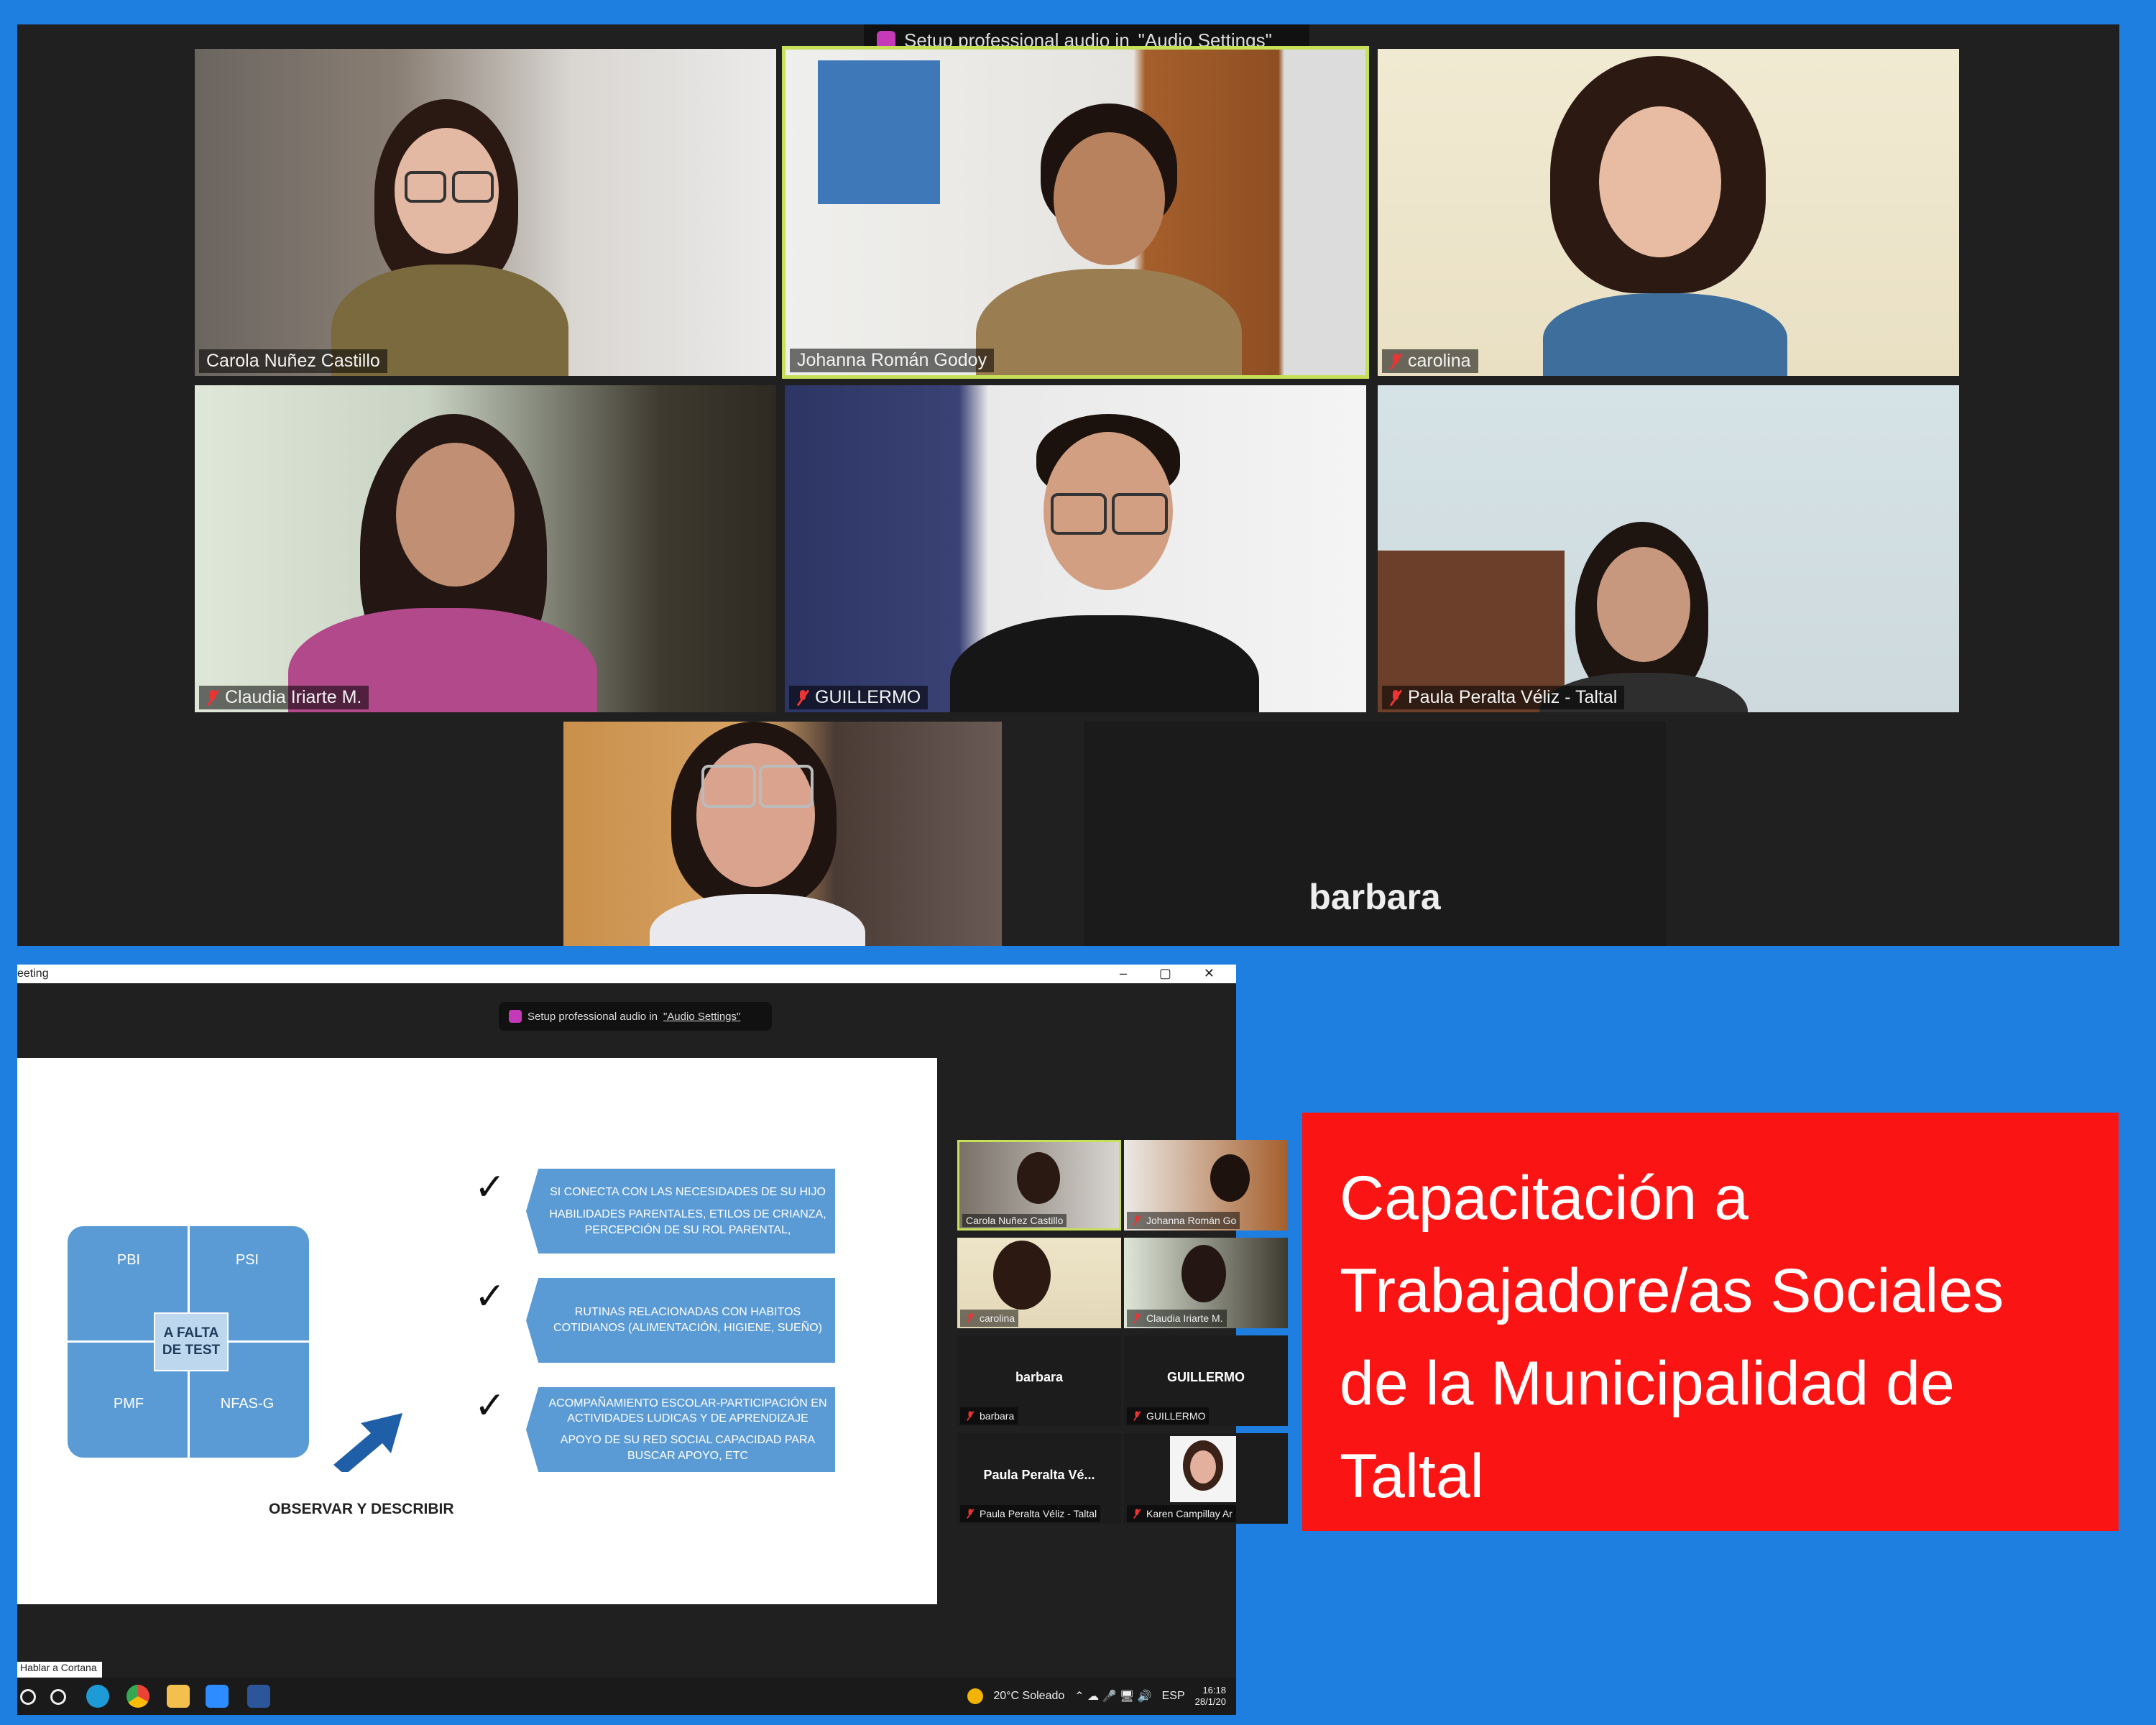 This screenshot has height=1725, width=2156. I want to click on window-titlebar: eeting – ▢ ✕, so click(626, 974).